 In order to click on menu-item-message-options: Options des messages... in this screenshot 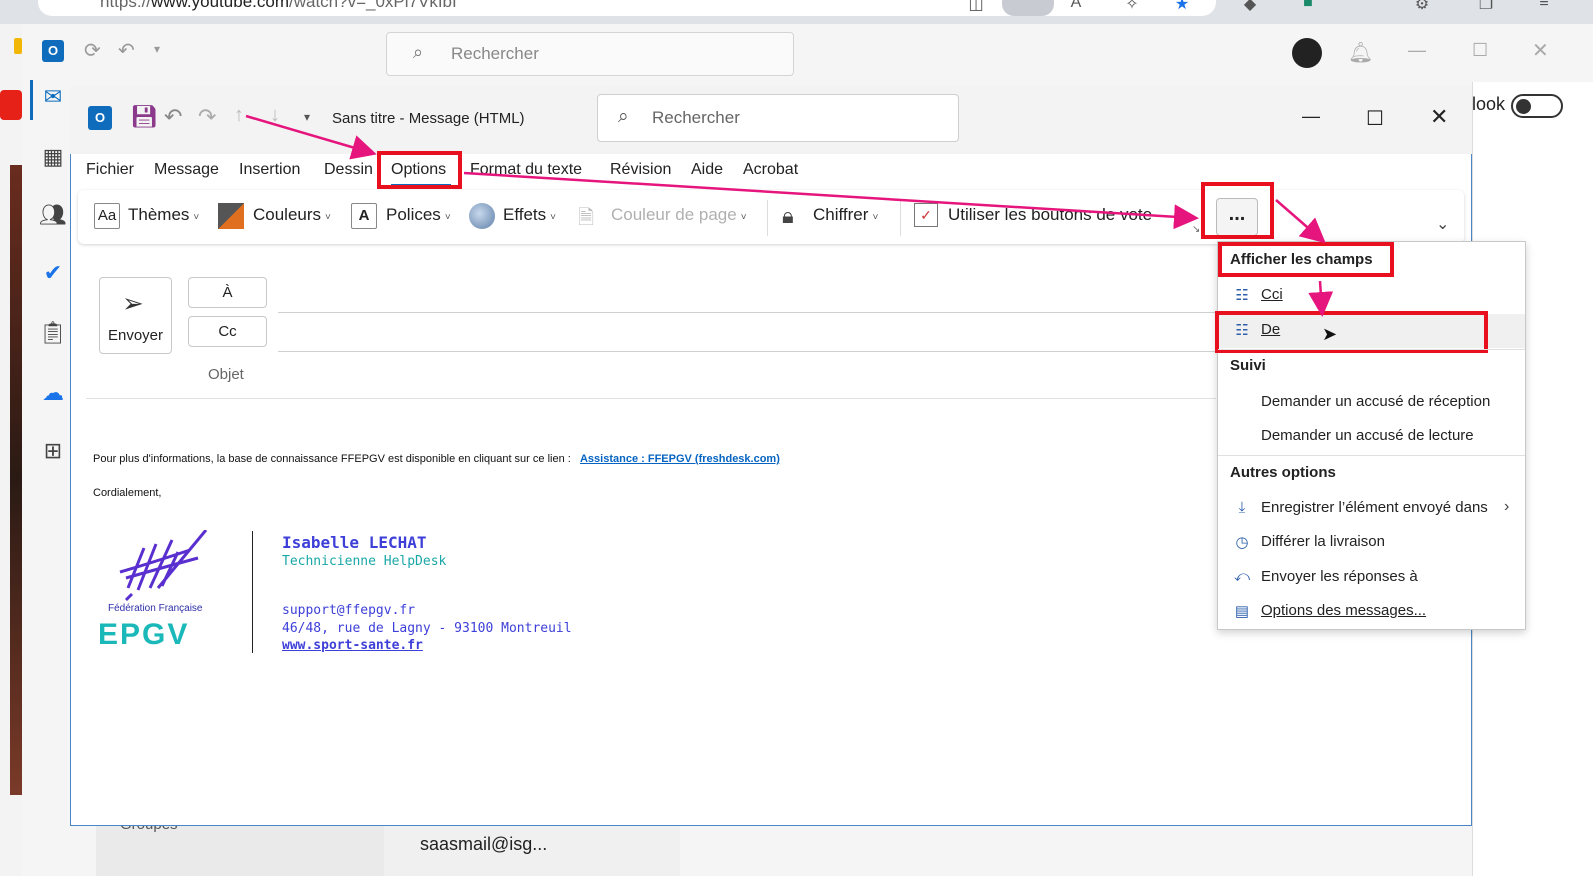, I will do `click(1343, 610)`.